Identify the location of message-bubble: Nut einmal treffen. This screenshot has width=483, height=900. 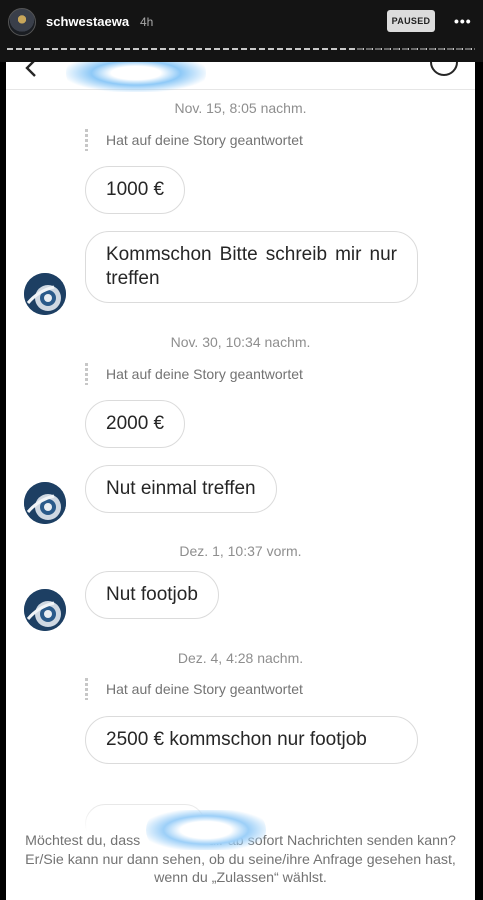
(181, 489).